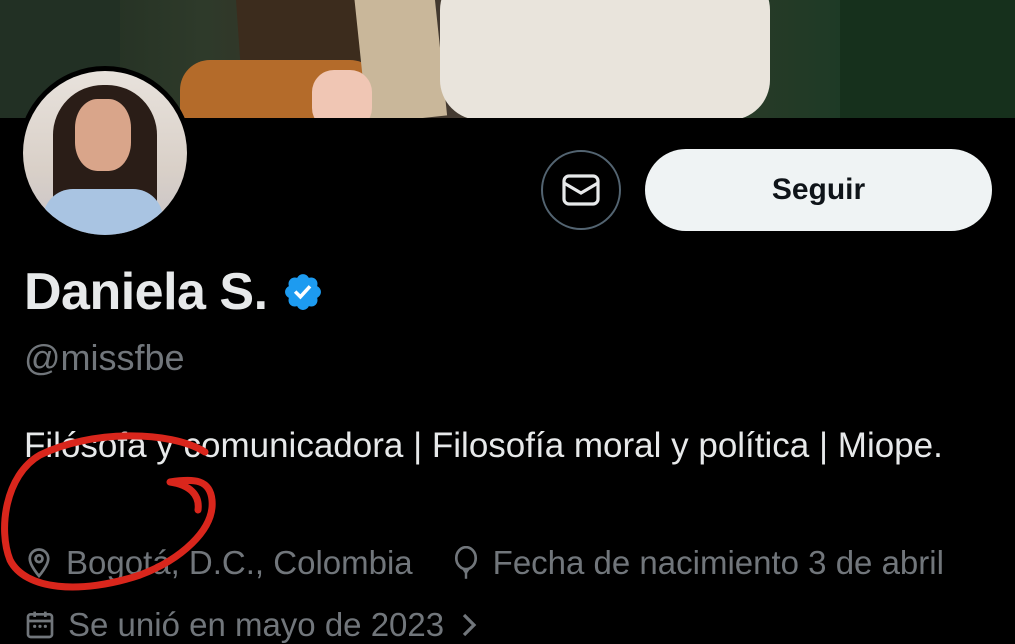 The image size is (1015, 644). I want to click on banner-foliage-right, so click(927, 59).